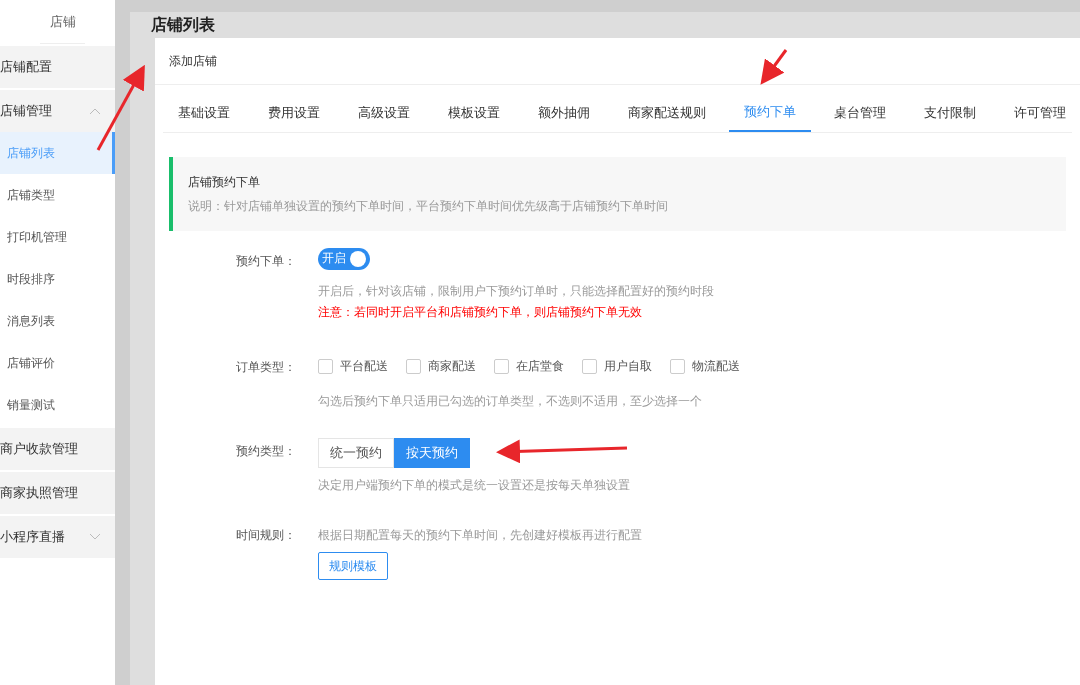  What do you see at coordinates (529, 366) in the screenshot?
I see `checkbox-option: 在店堂食` at bounding box center [529, 366].